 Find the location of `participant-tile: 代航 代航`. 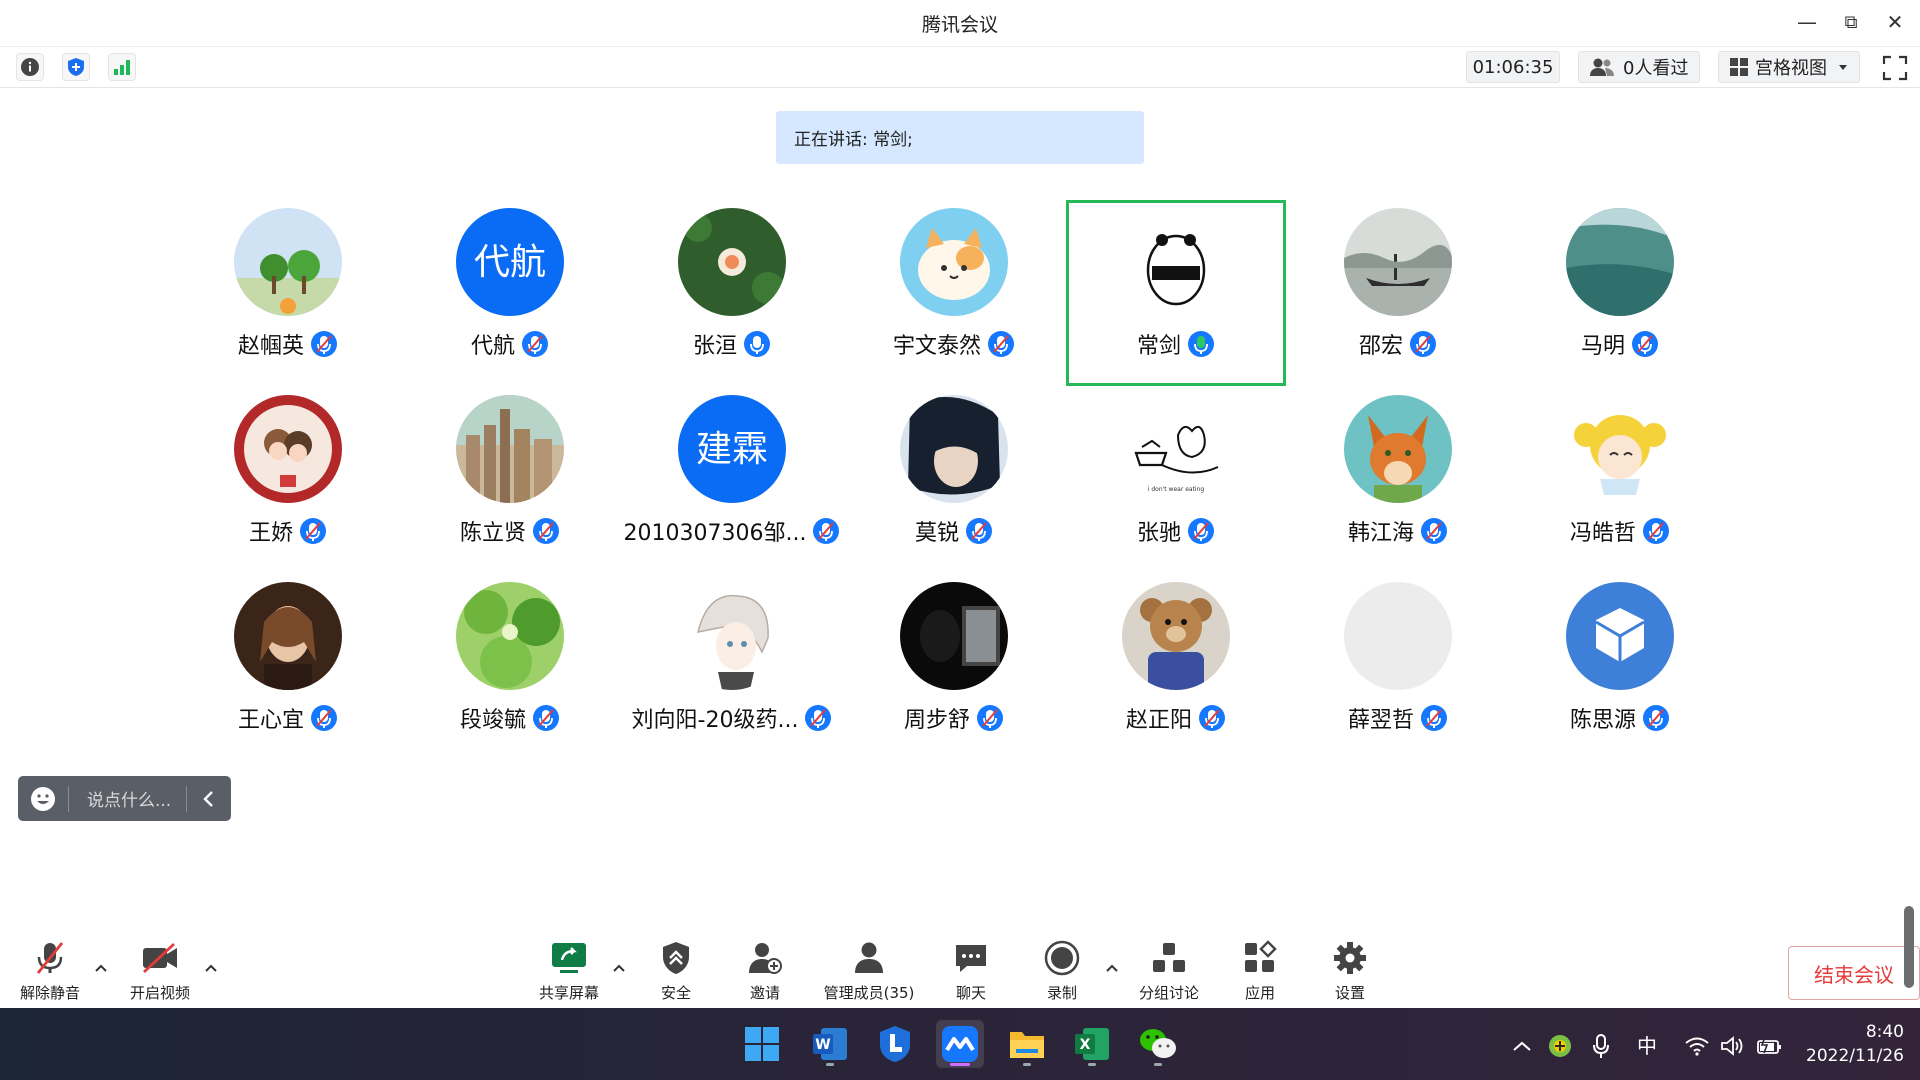

participant-tile: 代航 代航 is located at coordinates (510, 293).